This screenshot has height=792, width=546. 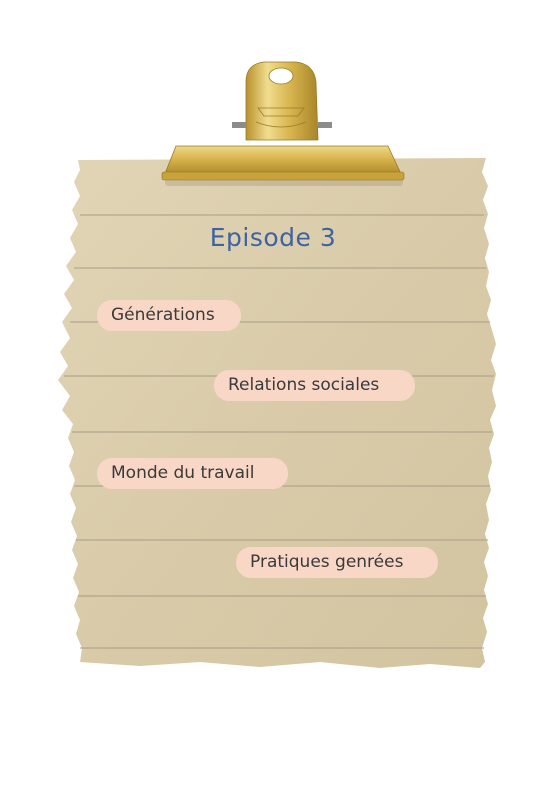 What do you see at coordinates (273, 237) in the screenshot?
I see `episode-title: Episode 3` at bounding box center [273, 237].